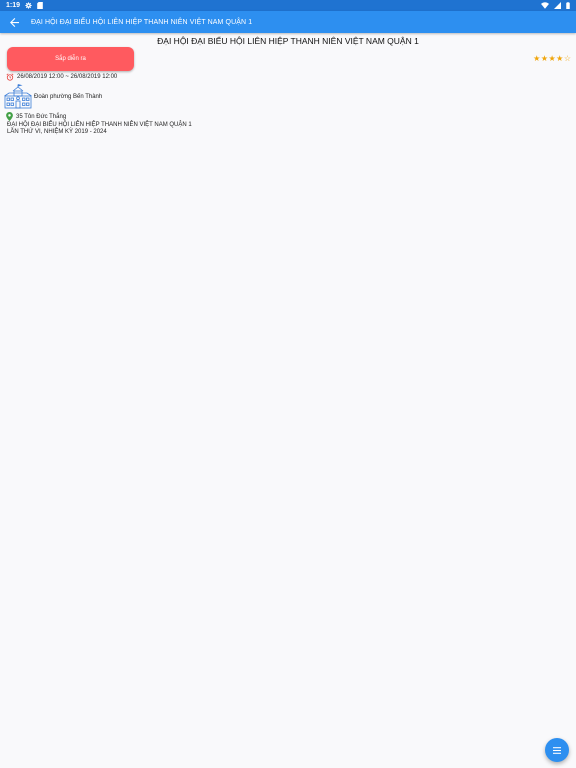  Describe the element at coordinates (68, 96) in the screenshot. I see `organizer-name: Đoàn phường Bến Thành` at that location.